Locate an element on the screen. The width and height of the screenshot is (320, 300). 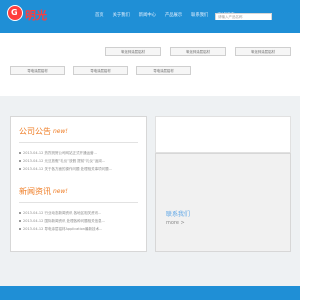
nav-item-products: 产品展示 is located at coordinates (173, 15).